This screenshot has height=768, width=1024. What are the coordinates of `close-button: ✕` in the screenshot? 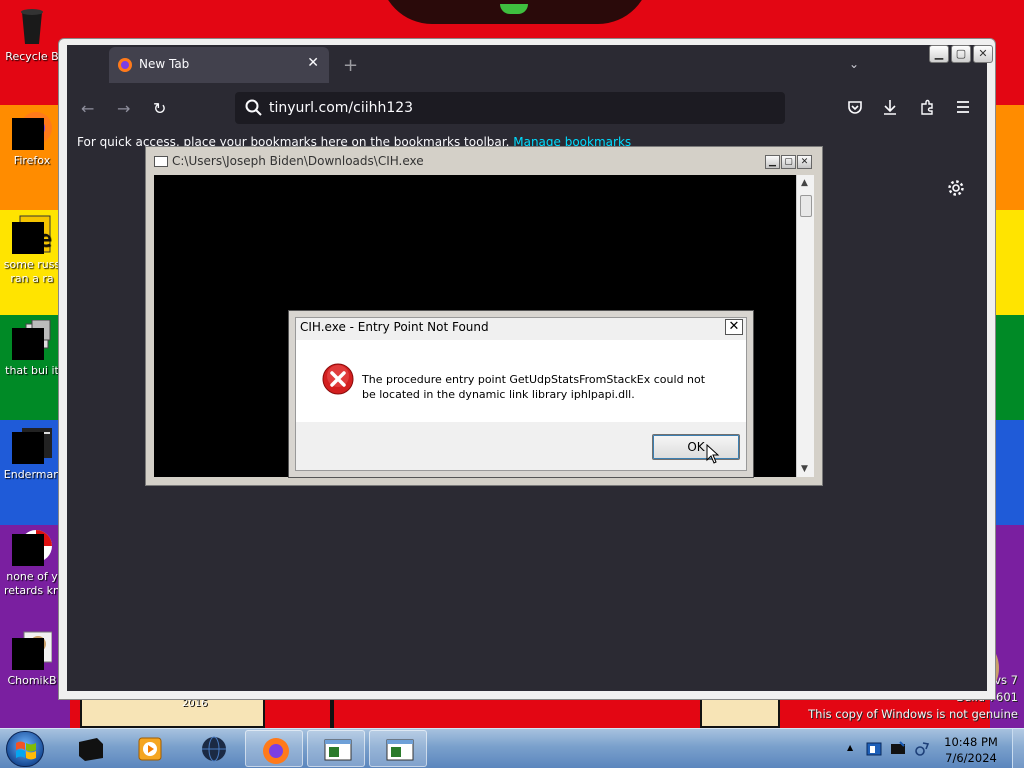 It's located at (983, 54).